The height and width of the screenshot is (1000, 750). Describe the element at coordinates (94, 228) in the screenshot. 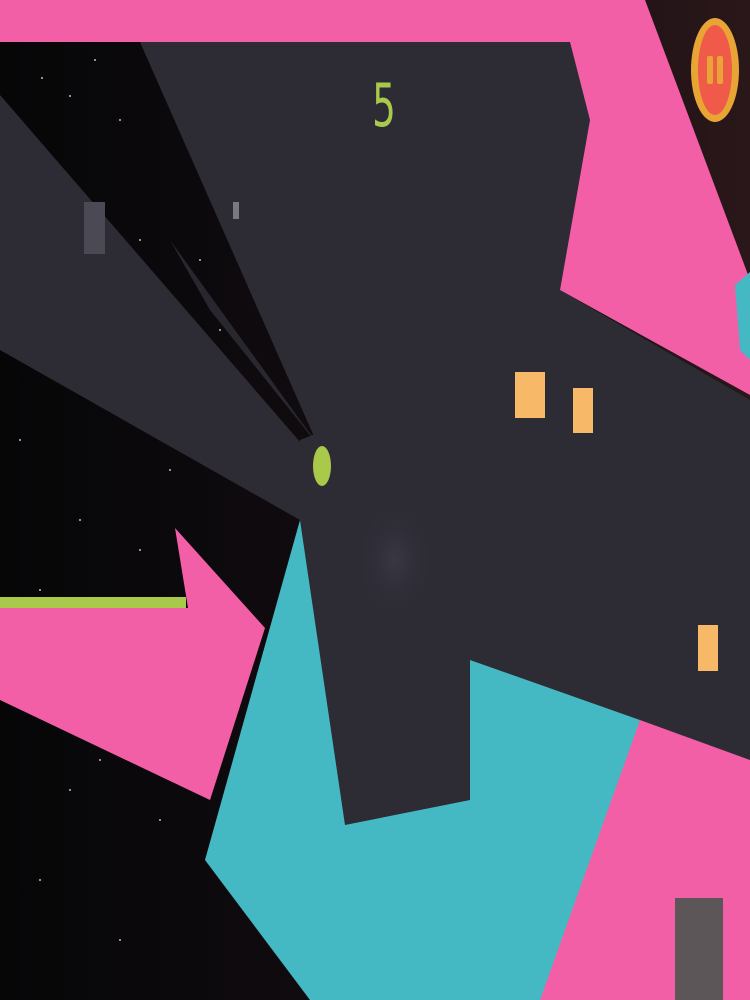

I see `grey-block` at that location.